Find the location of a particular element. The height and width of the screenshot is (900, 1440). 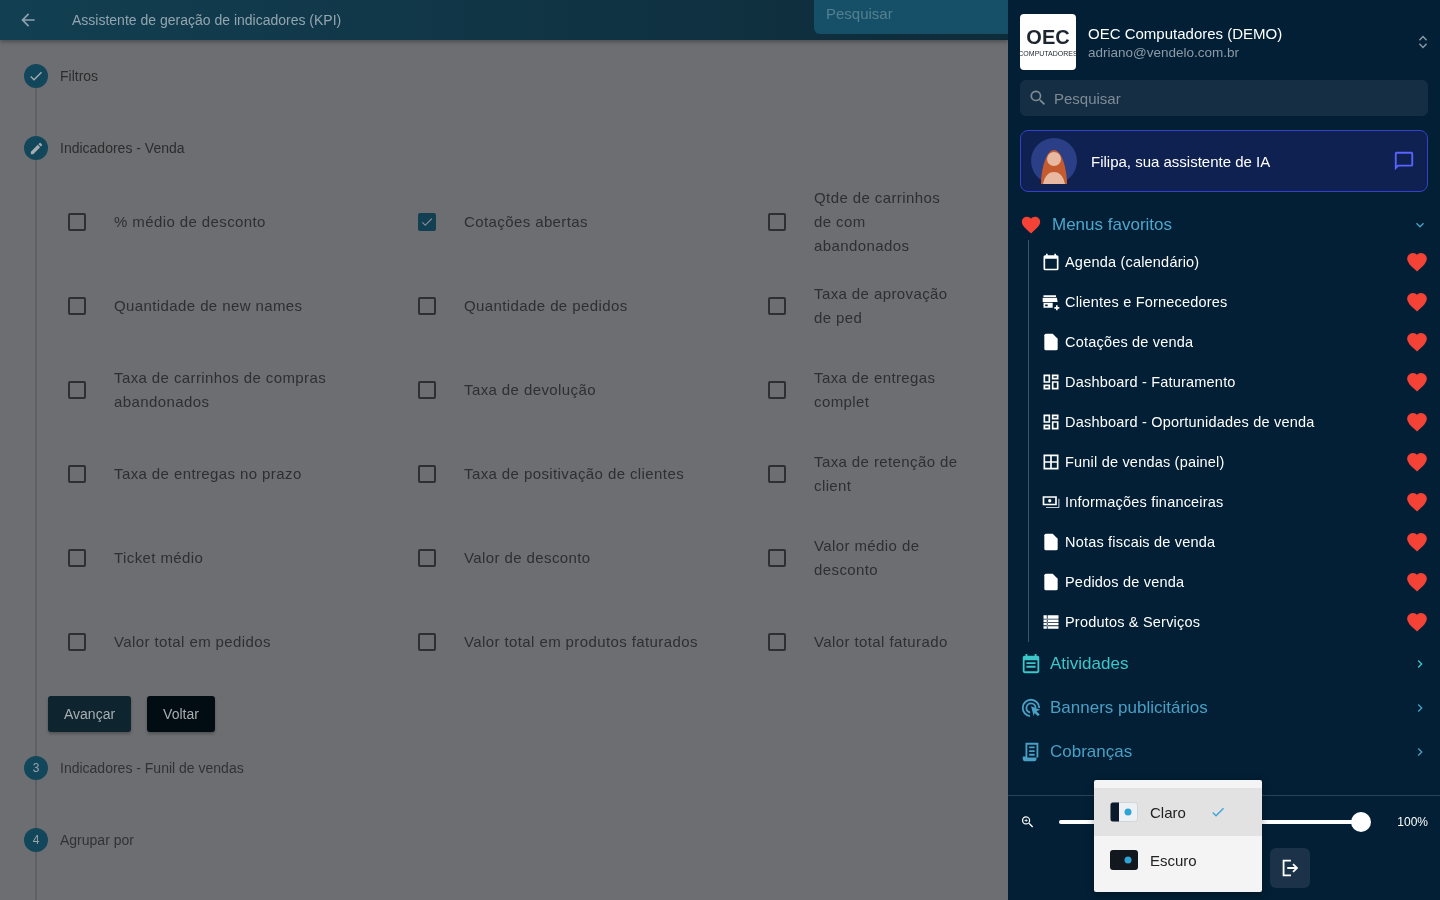

checkbox-label: Taxa de entregas no prazo is located at coordinates (208, 474).